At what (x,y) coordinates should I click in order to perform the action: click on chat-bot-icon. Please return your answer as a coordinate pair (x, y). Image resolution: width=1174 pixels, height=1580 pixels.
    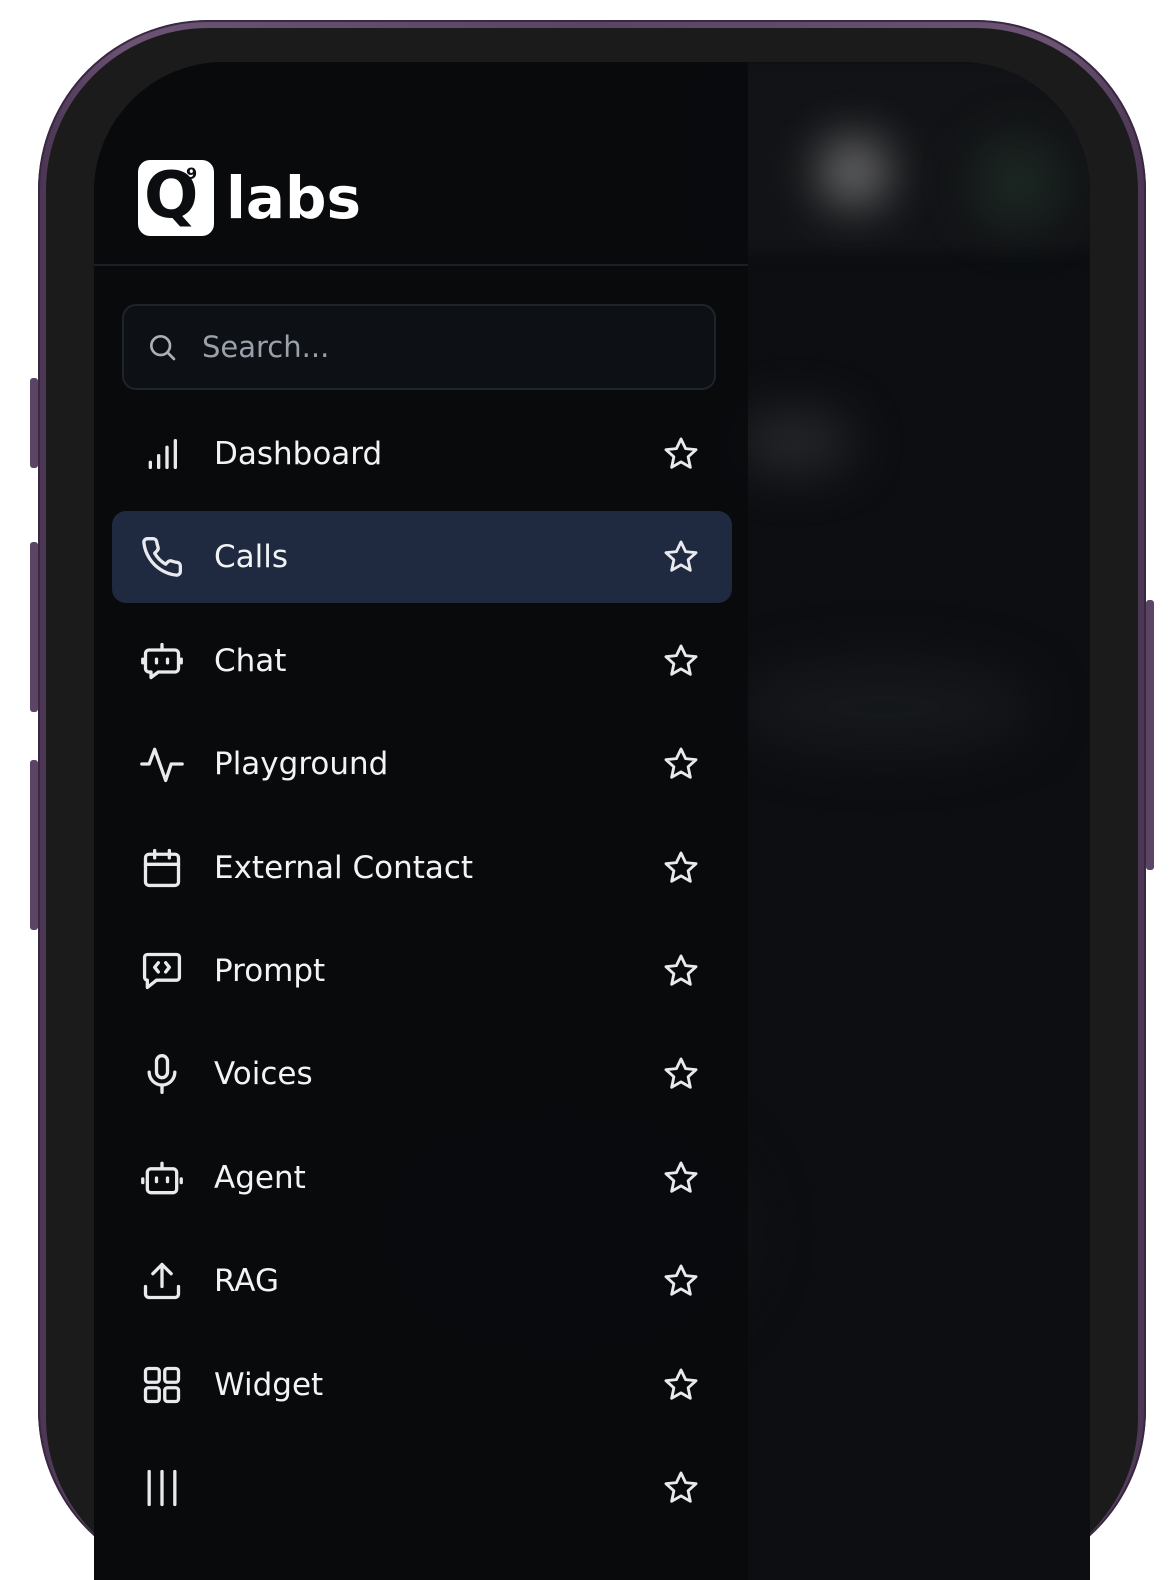
    Looking at the image, I should click on (162, 661).